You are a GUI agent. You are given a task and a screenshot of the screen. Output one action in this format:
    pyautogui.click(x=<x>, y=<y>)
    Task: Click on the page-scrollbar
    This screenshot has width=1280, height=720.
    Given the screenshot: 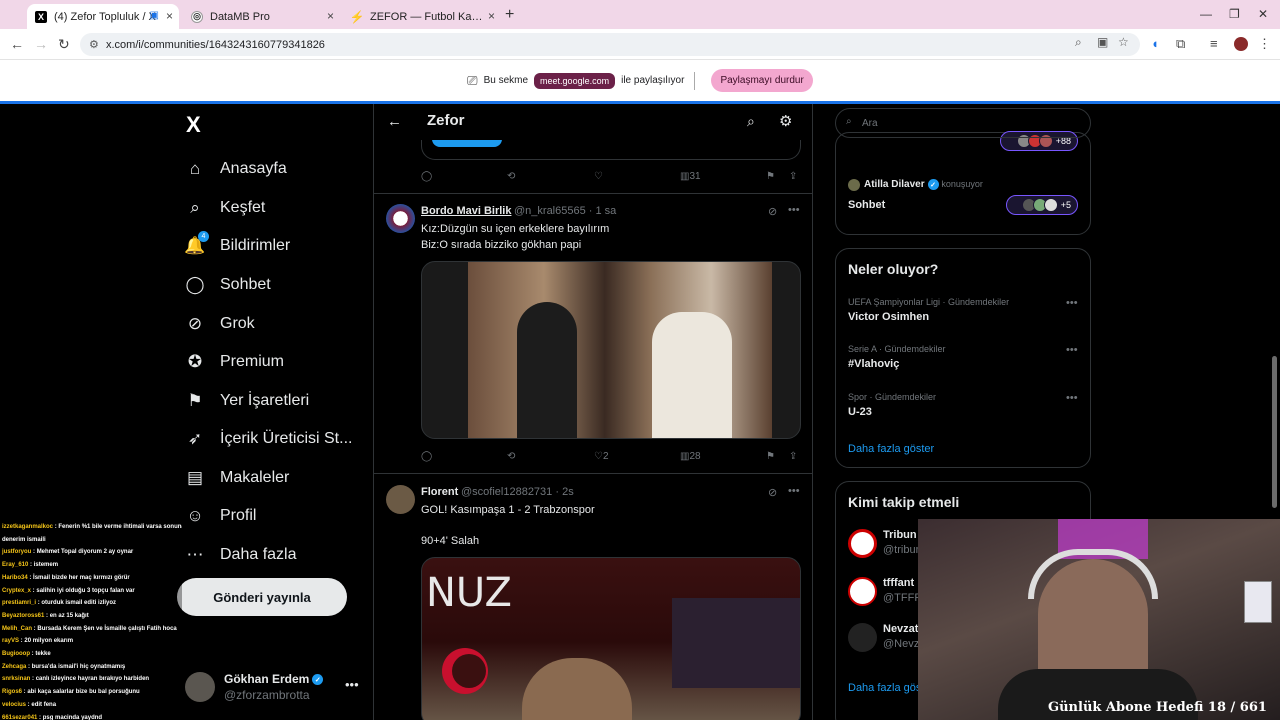 What is the action you would take?
    pyautogui.click(x=1274, y=432)
    